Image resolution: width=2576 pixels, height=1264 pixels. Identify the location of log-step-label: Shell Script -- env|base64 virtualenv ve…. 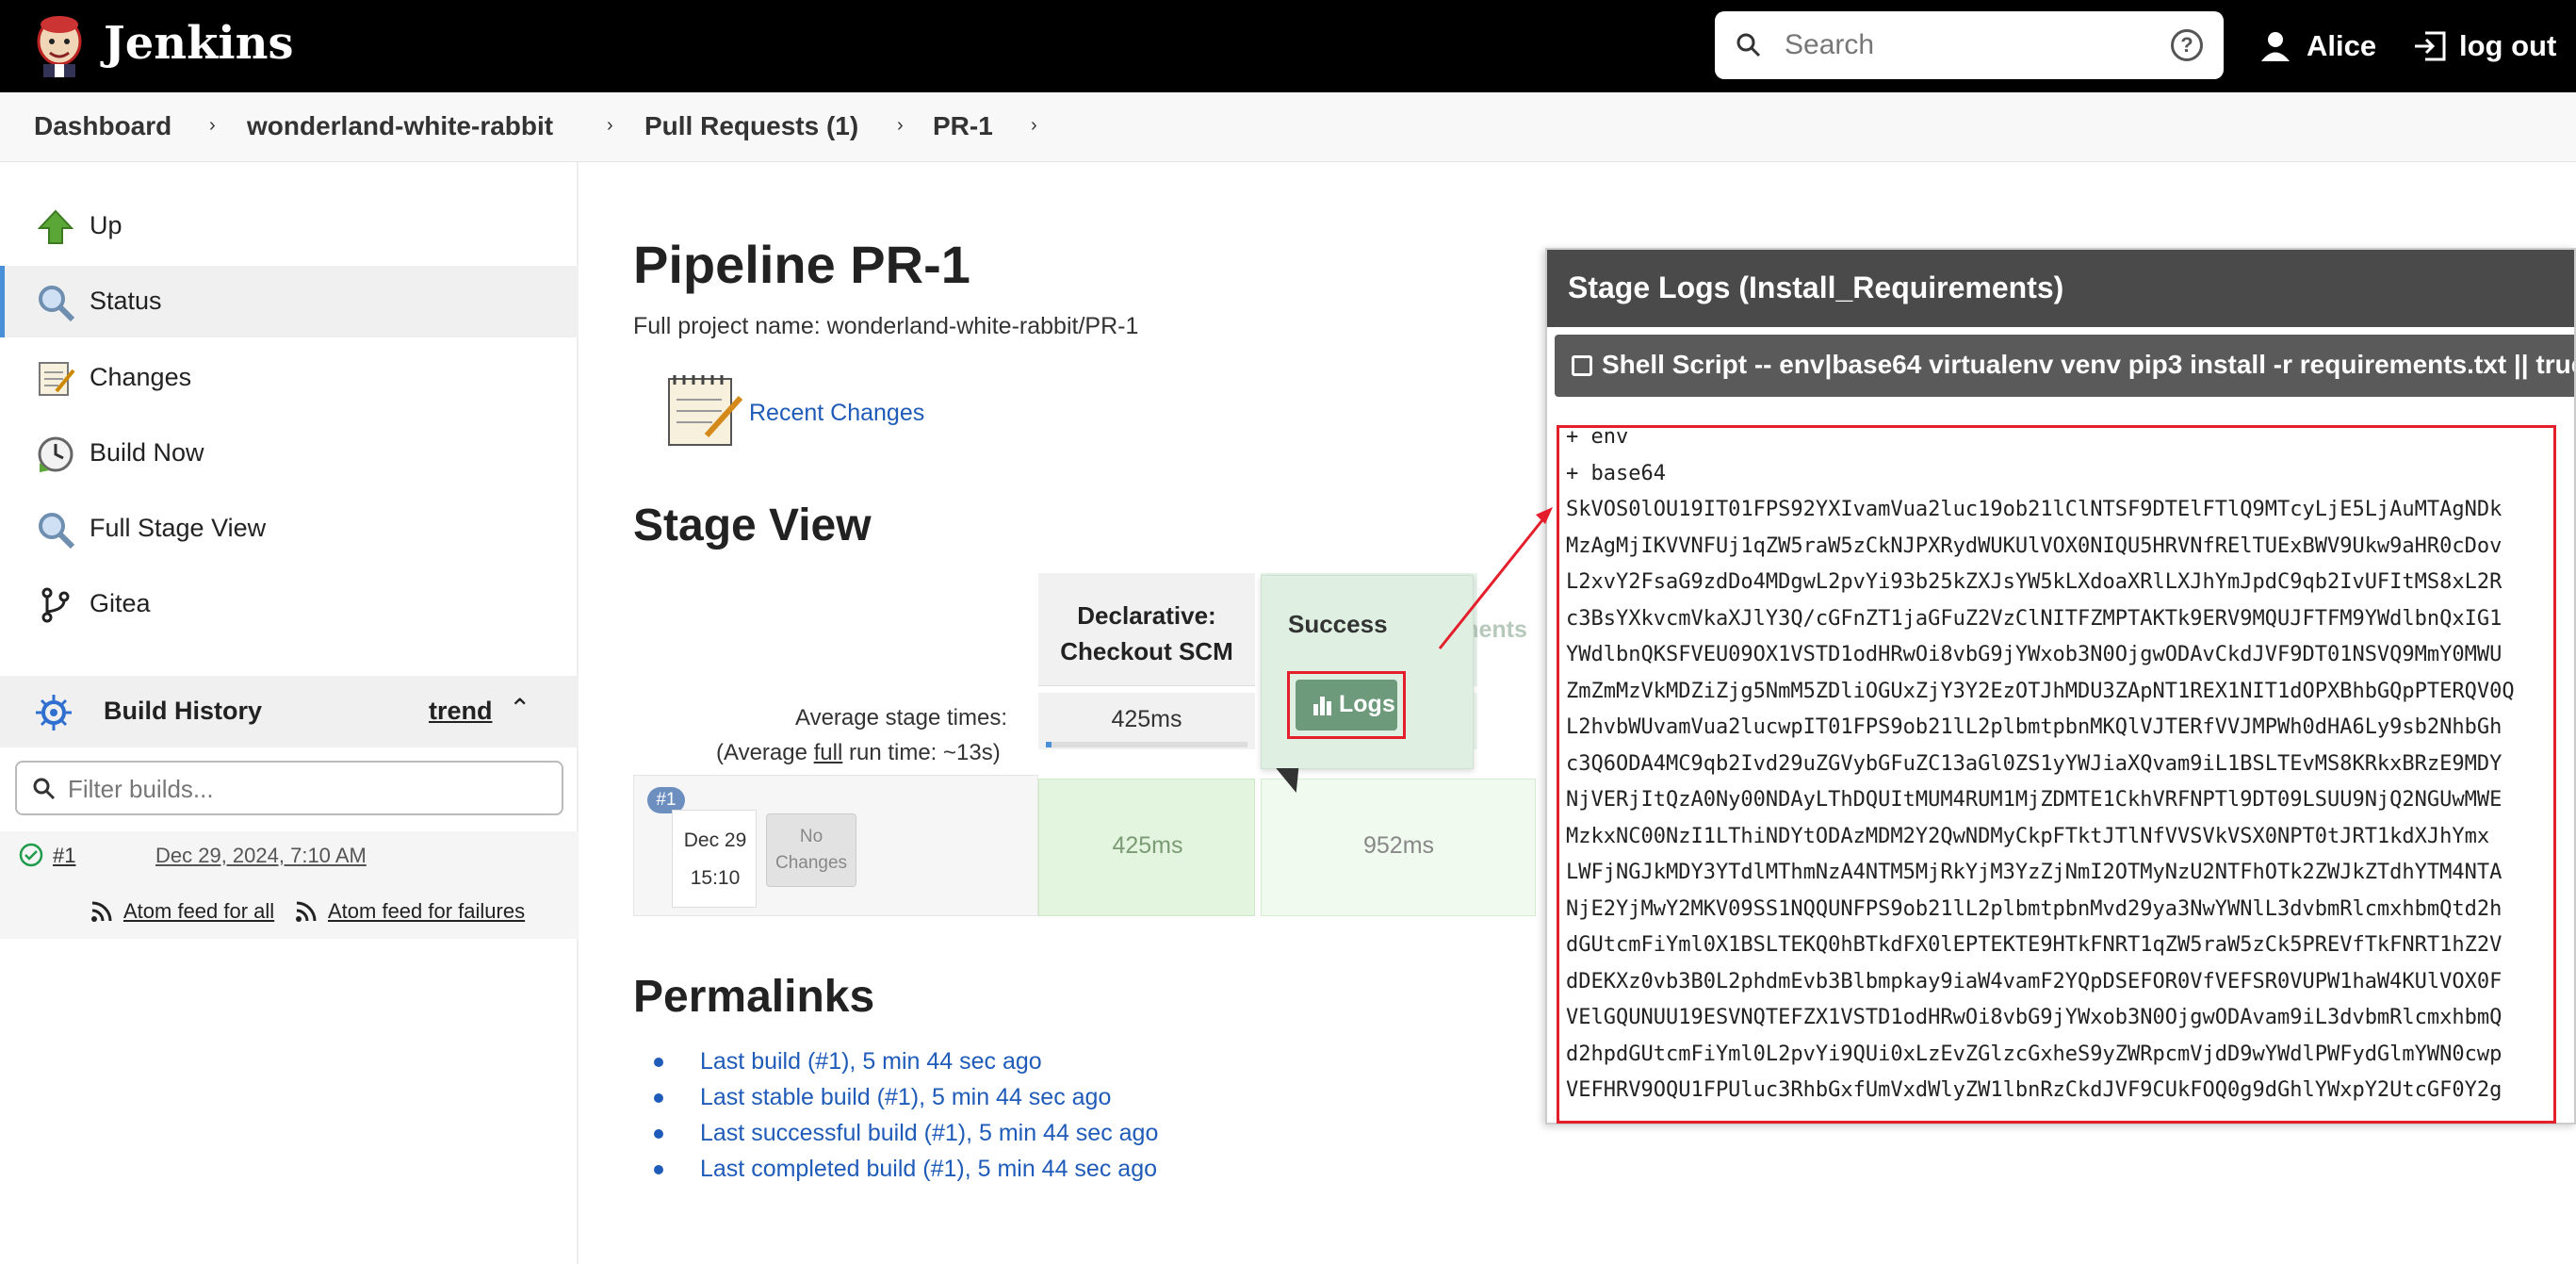
(2089, 364).